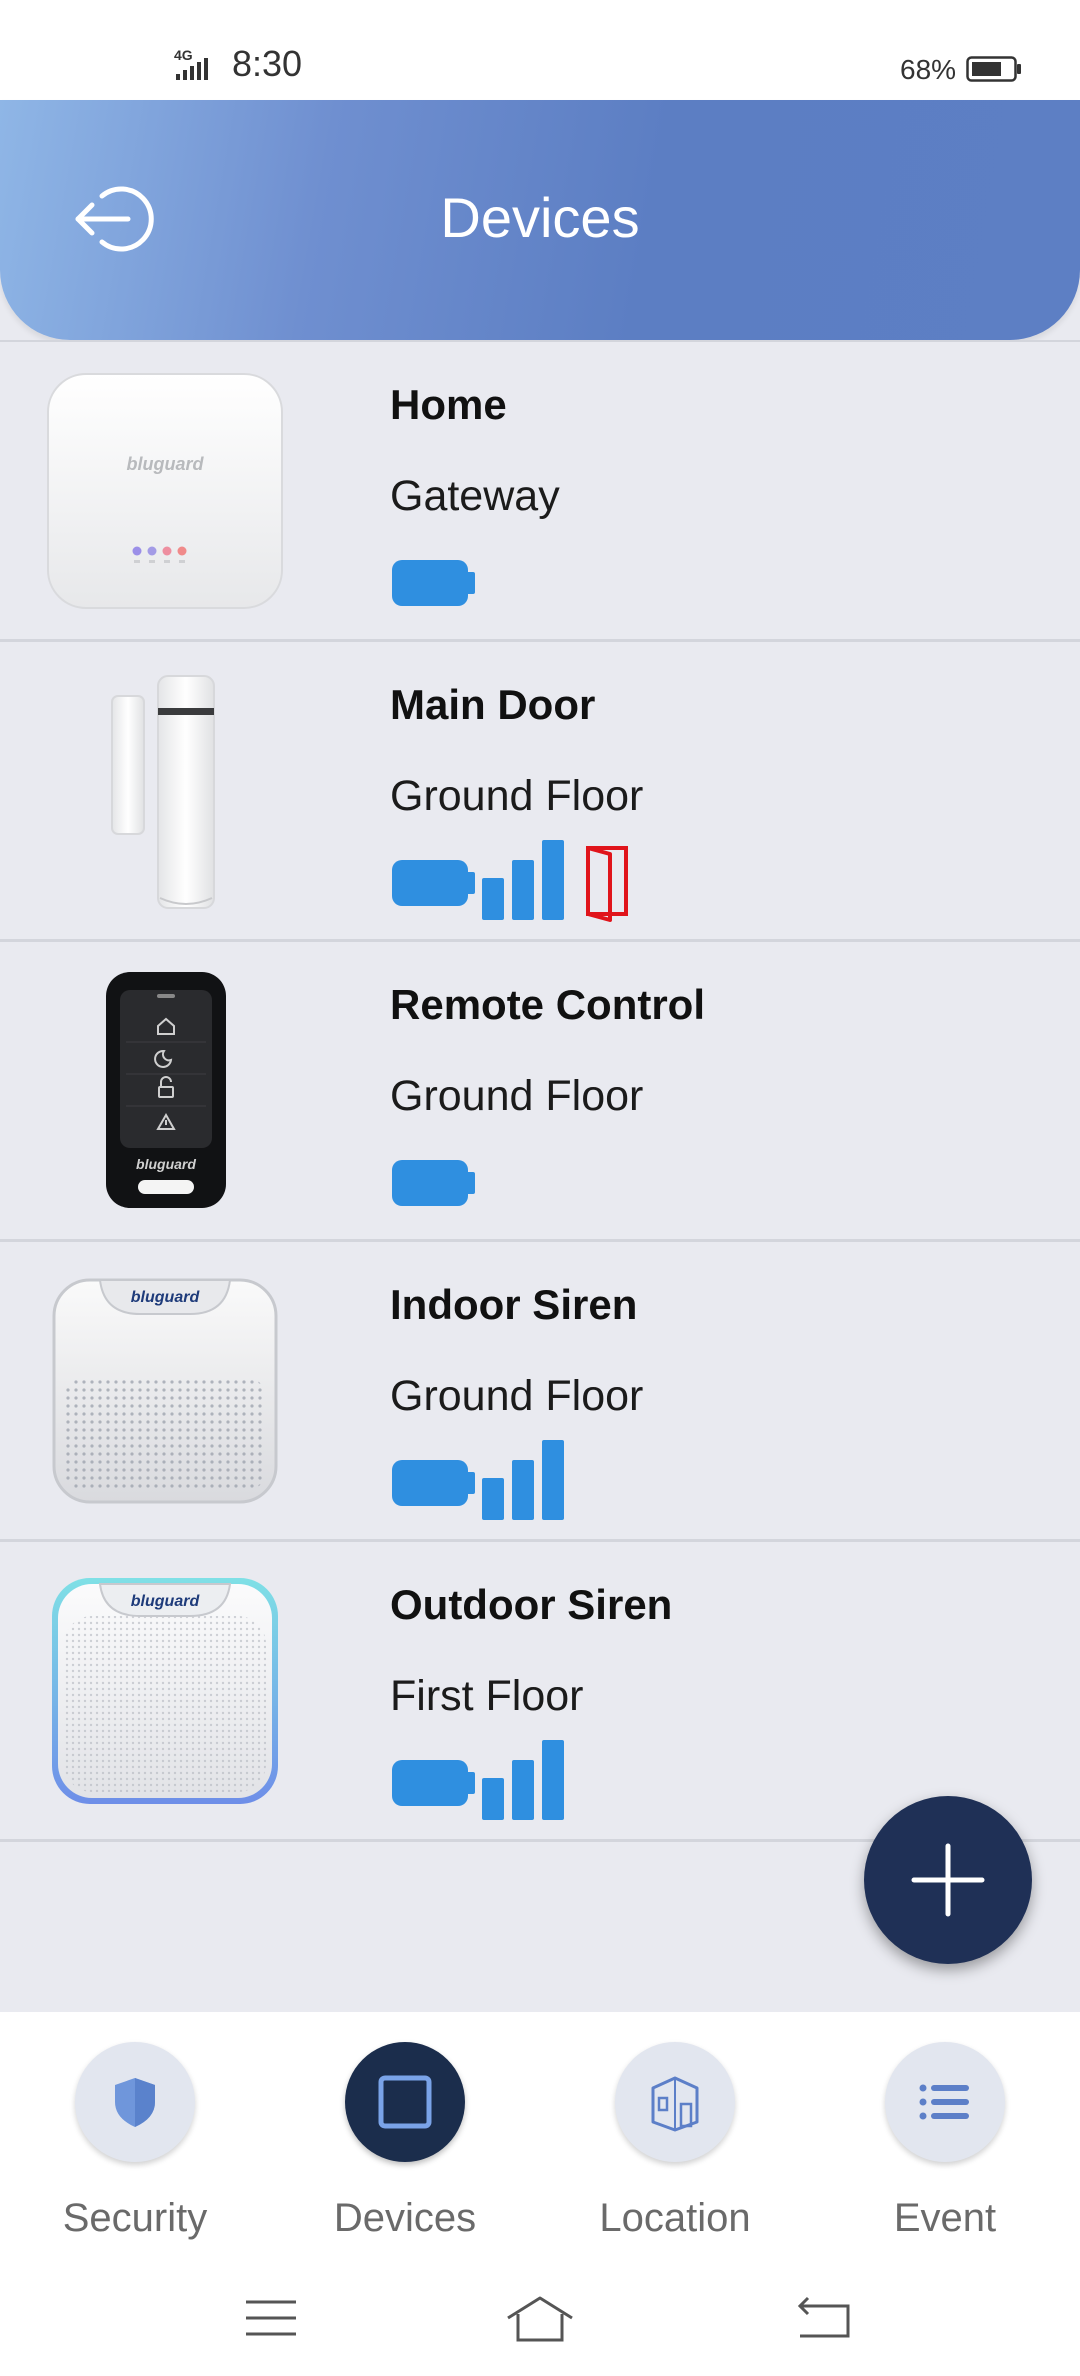  Describe the element at coordinates (165, 491) in the screenshot. I see `gateway-image: bluguard` at that location.